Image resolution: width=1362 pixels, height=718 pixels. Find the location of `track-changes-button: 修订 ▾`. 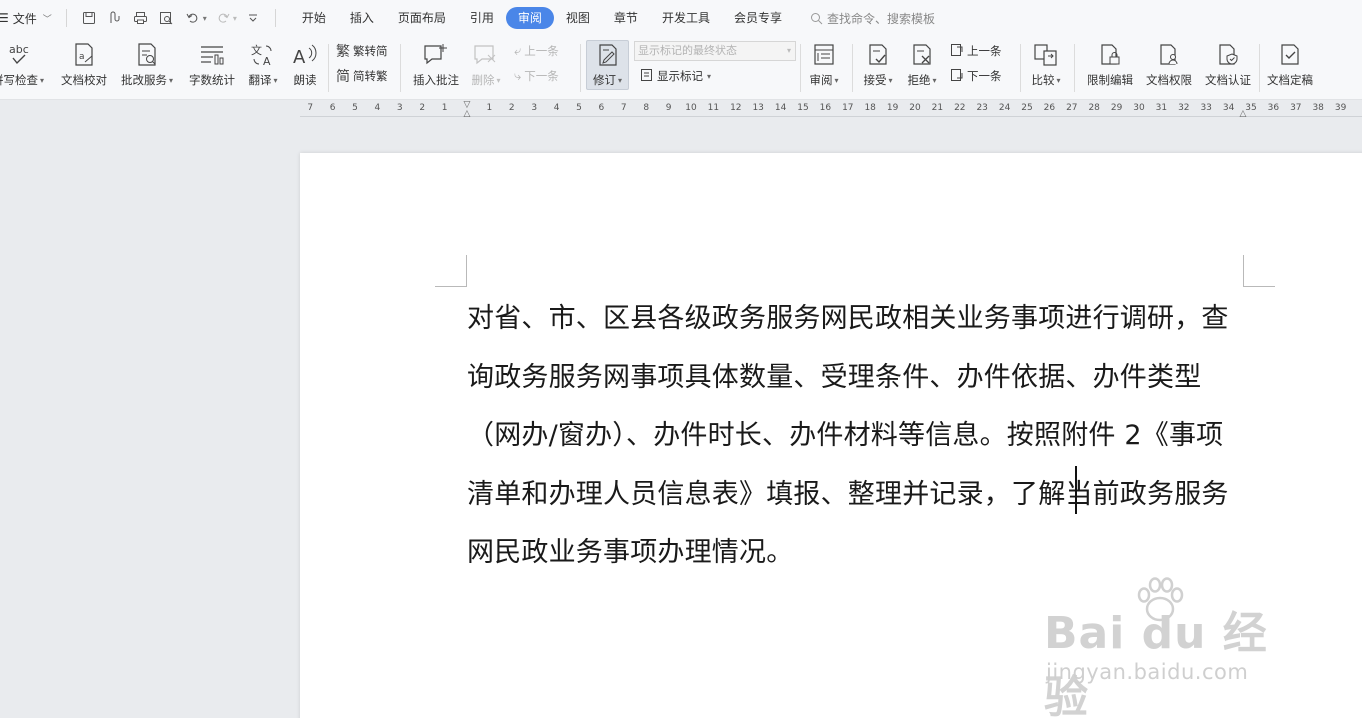

track-changes-button: 修订 ▾ is located at coordinates (607, 62).